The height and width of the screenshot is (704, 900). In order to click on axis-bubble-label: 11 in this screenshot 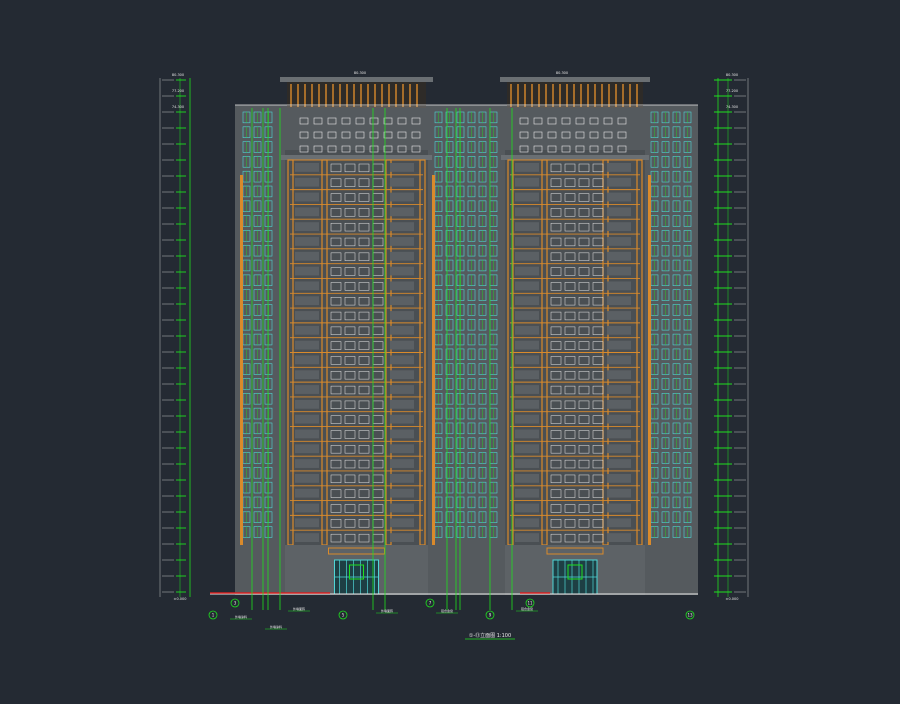, I will do `click(530, 603)`.